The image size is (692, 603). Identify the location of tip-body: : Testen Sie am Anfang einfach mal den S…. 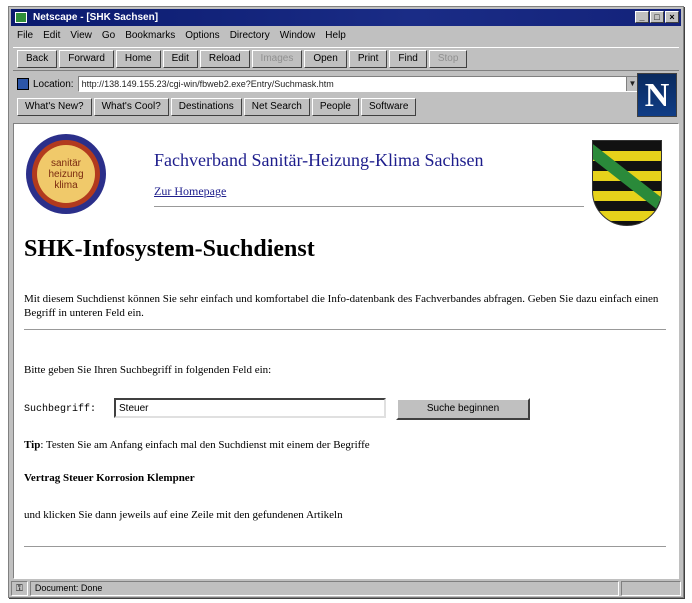
(205, 445).